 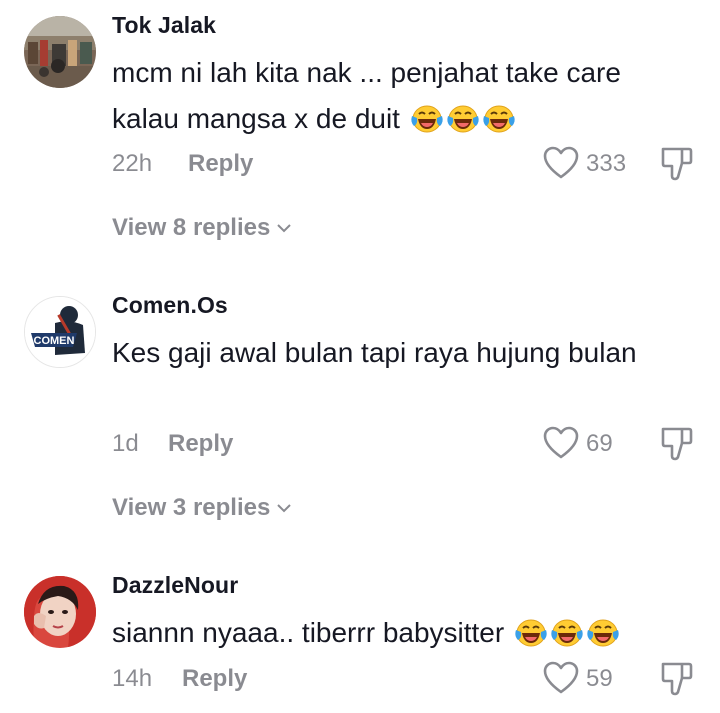 What do you see at coordinates (54, 341) in the screenshot?
I see `avatar-logo-text: COMEN` at bounding box center [54, 341].